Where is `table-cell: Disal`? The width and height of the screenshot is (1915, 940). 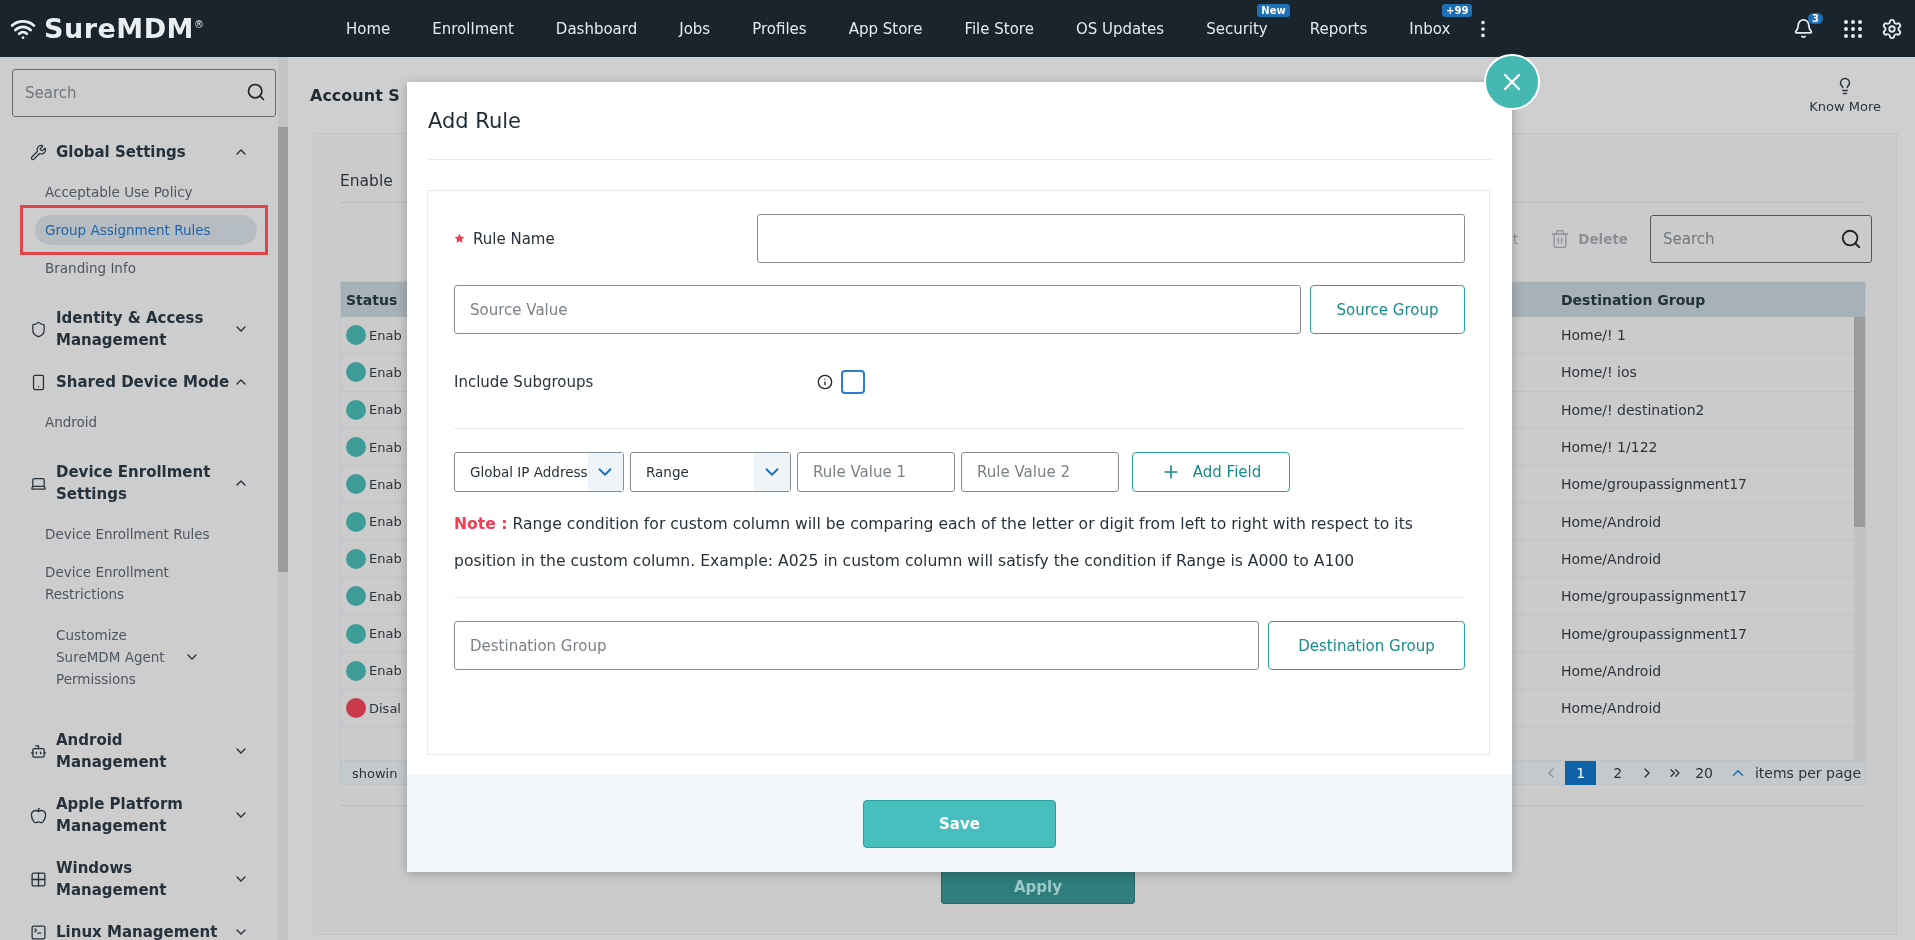 table-cell: Disal is located at coordinates (385, 708).